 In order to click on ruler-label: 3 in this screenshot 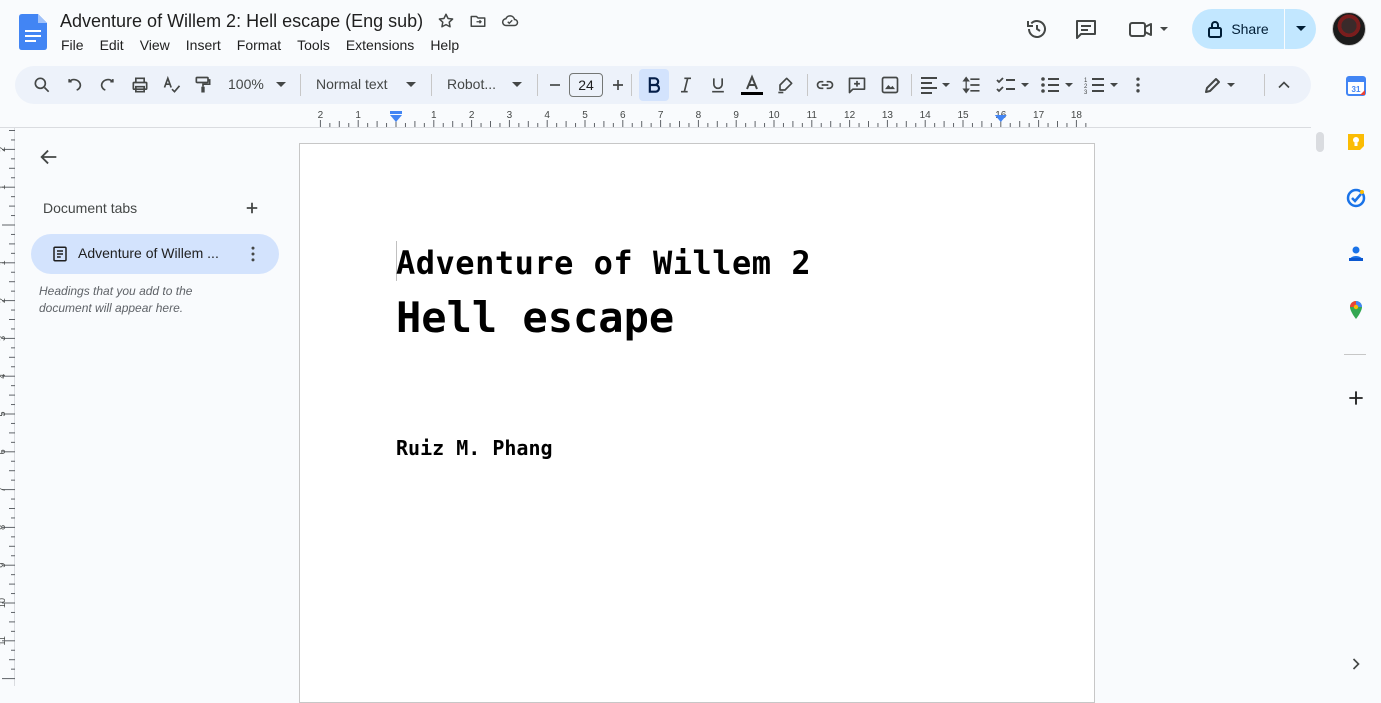, I will do `click(510, 115)`.